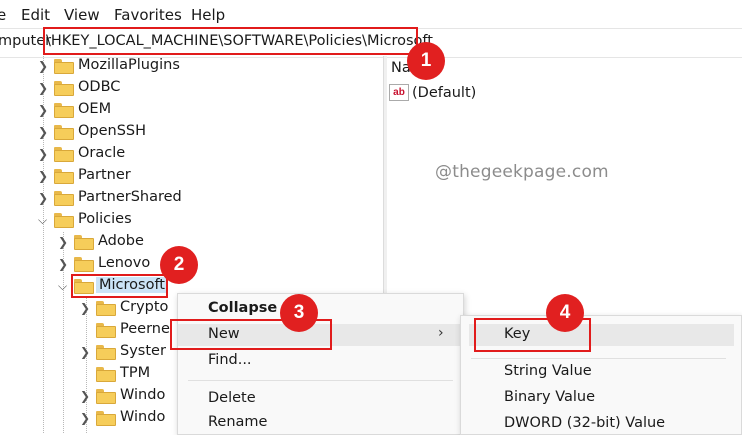  What do you see at coordinates (320, 399) in the screenshot?
I see `menu-item-delete: Delete` at bounding box center [320, 399].